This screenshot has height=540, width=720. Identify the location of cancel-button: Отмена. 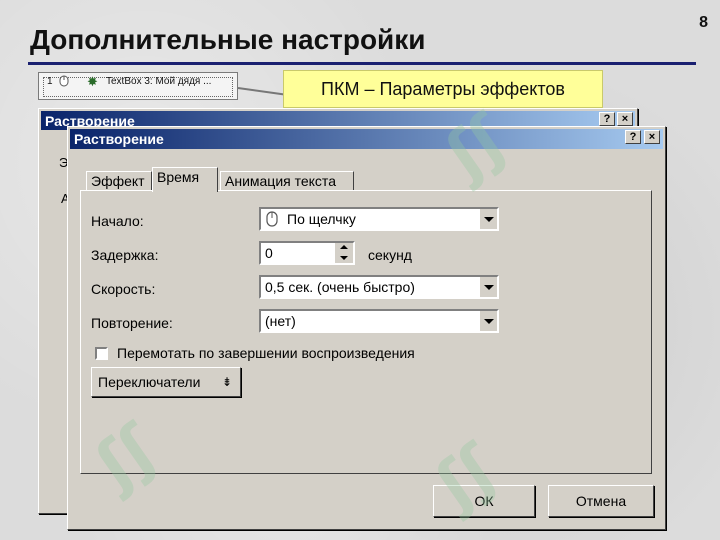
(601, 501).